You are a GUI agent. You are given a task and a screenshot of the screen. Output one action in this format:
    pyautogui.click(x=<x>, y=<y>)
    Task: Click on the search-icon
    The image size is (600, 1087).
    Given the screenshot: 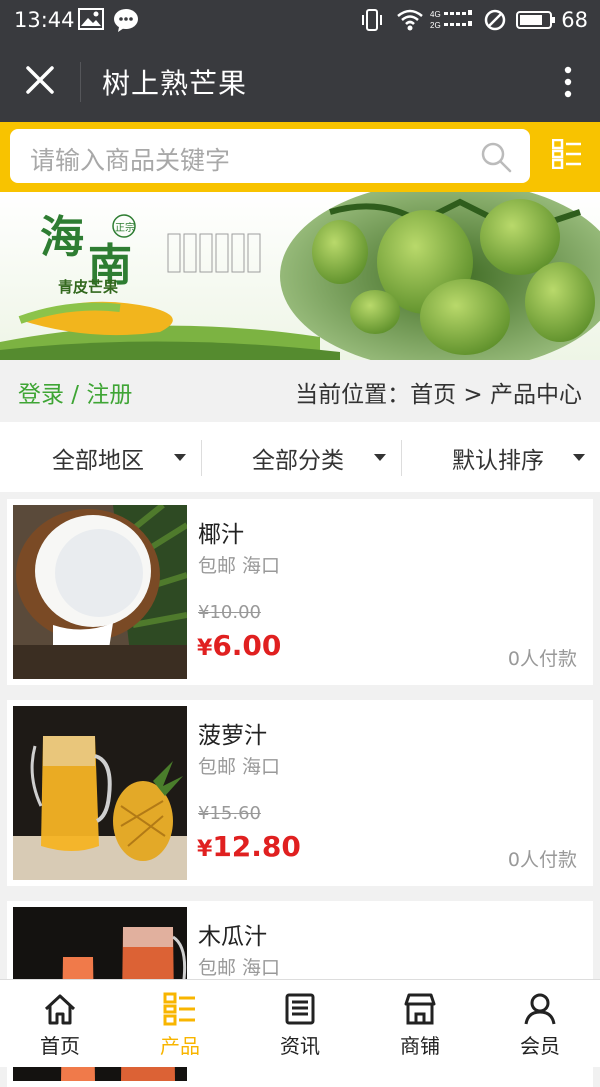 What is the action you would take?
    pyautogui.click(x=496, y=159)
    